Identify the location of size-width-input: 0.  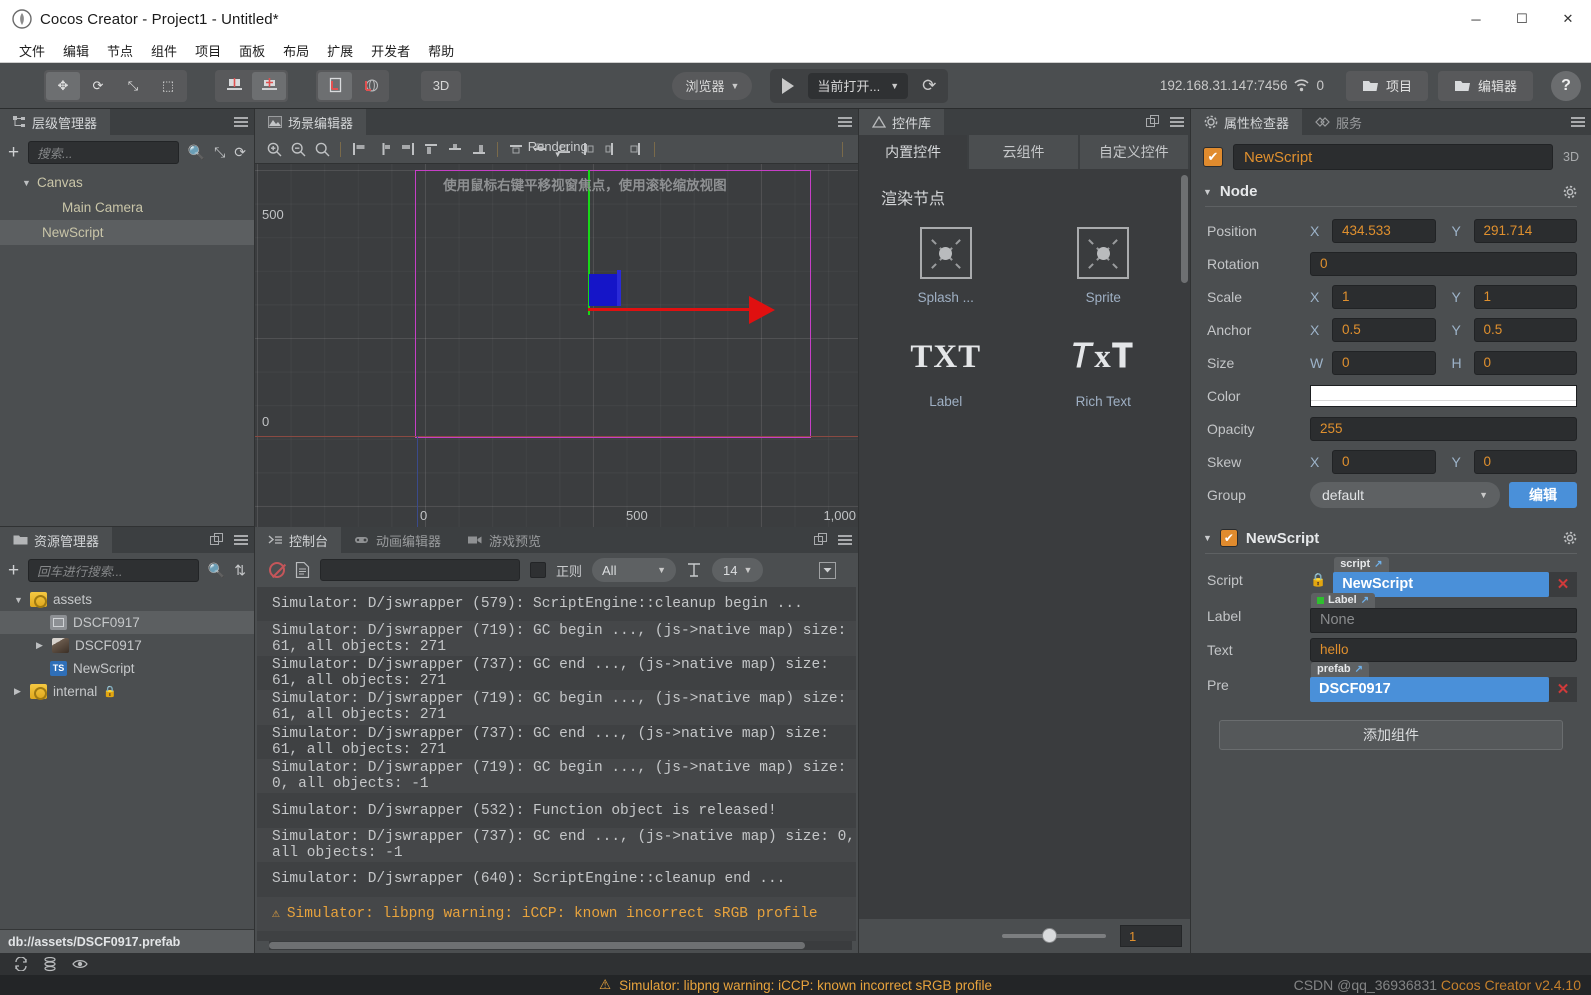
(1384, 362).